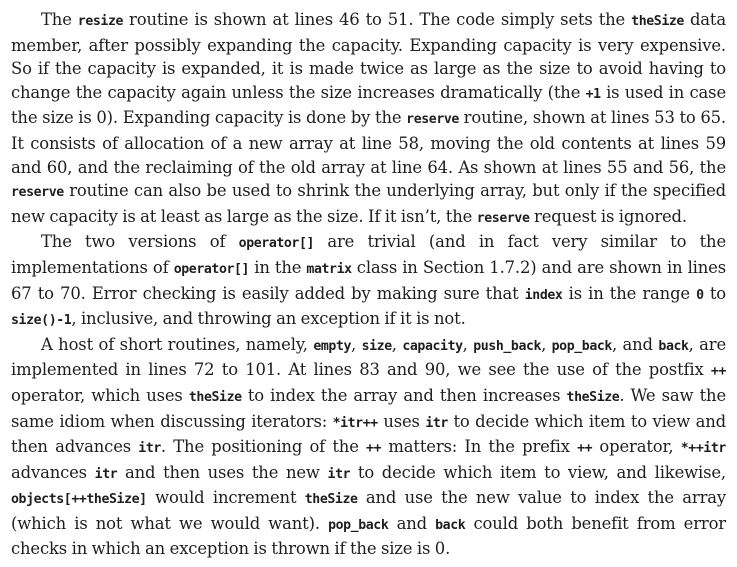 This screenshot has width=737, height=567. I want to click on code-term: +1, so click(593, 94).